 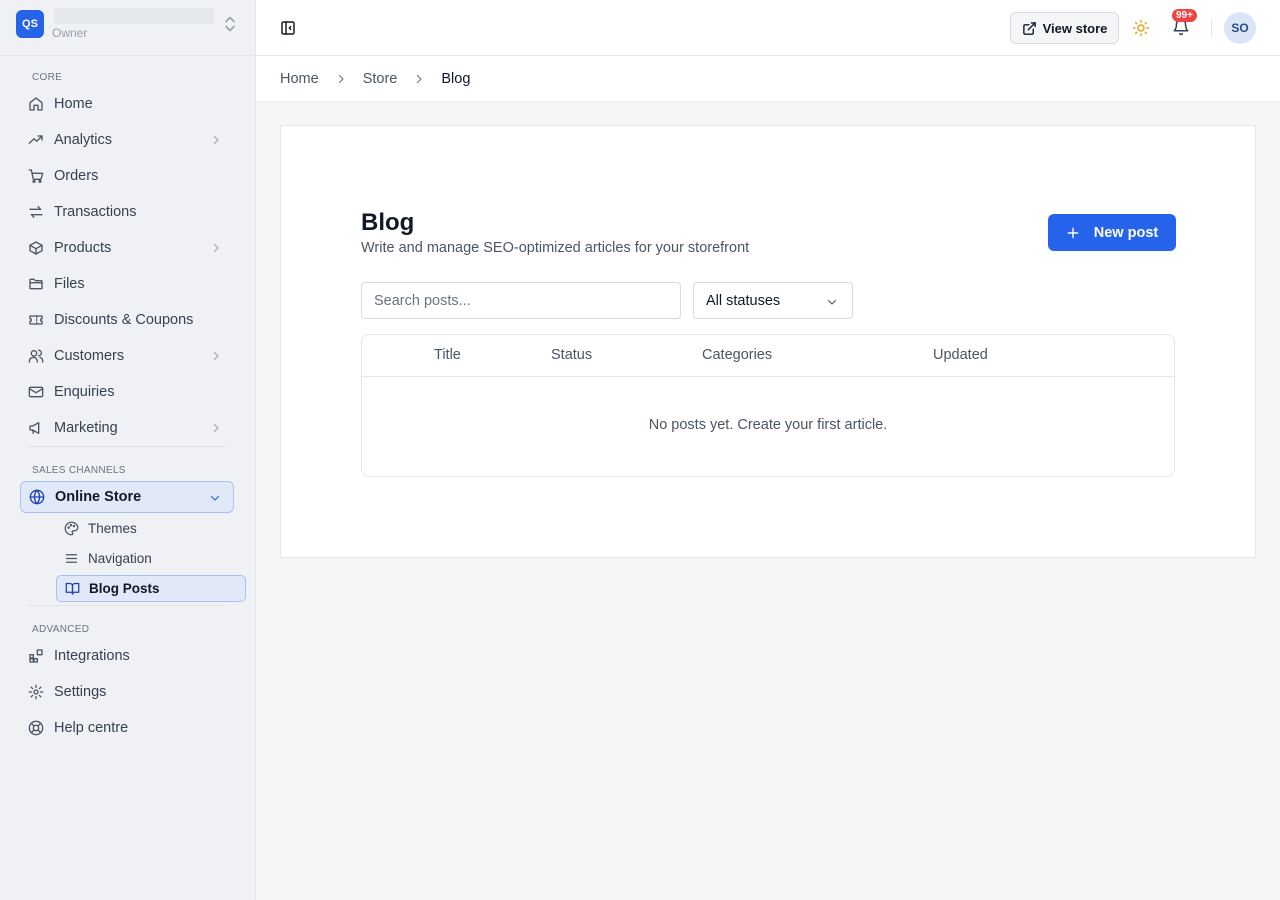 What do you see at coordinates (380, 79) in the screenshot?
I see `breadcrumb-store: Store` at bounding box center [380, 79].